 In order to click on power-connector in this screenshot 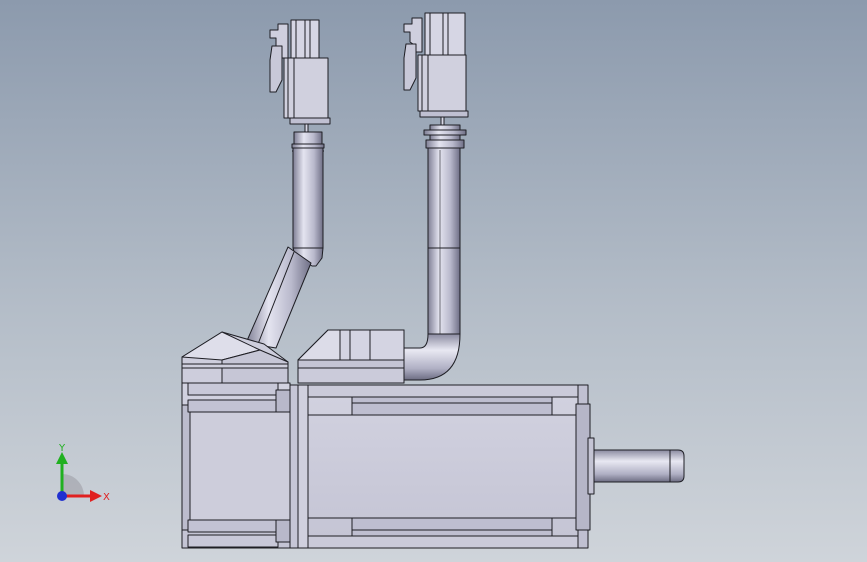, I will do `click(436, 69)`.